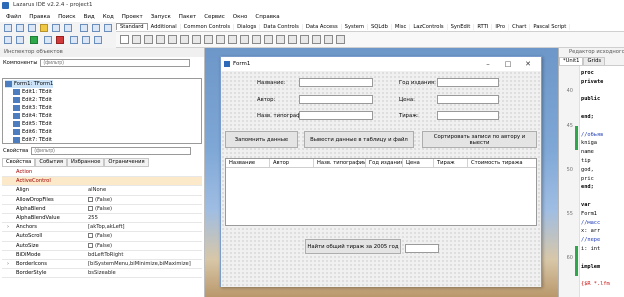  I want to click on tab-rtti: RTTI, so click(483, 26).